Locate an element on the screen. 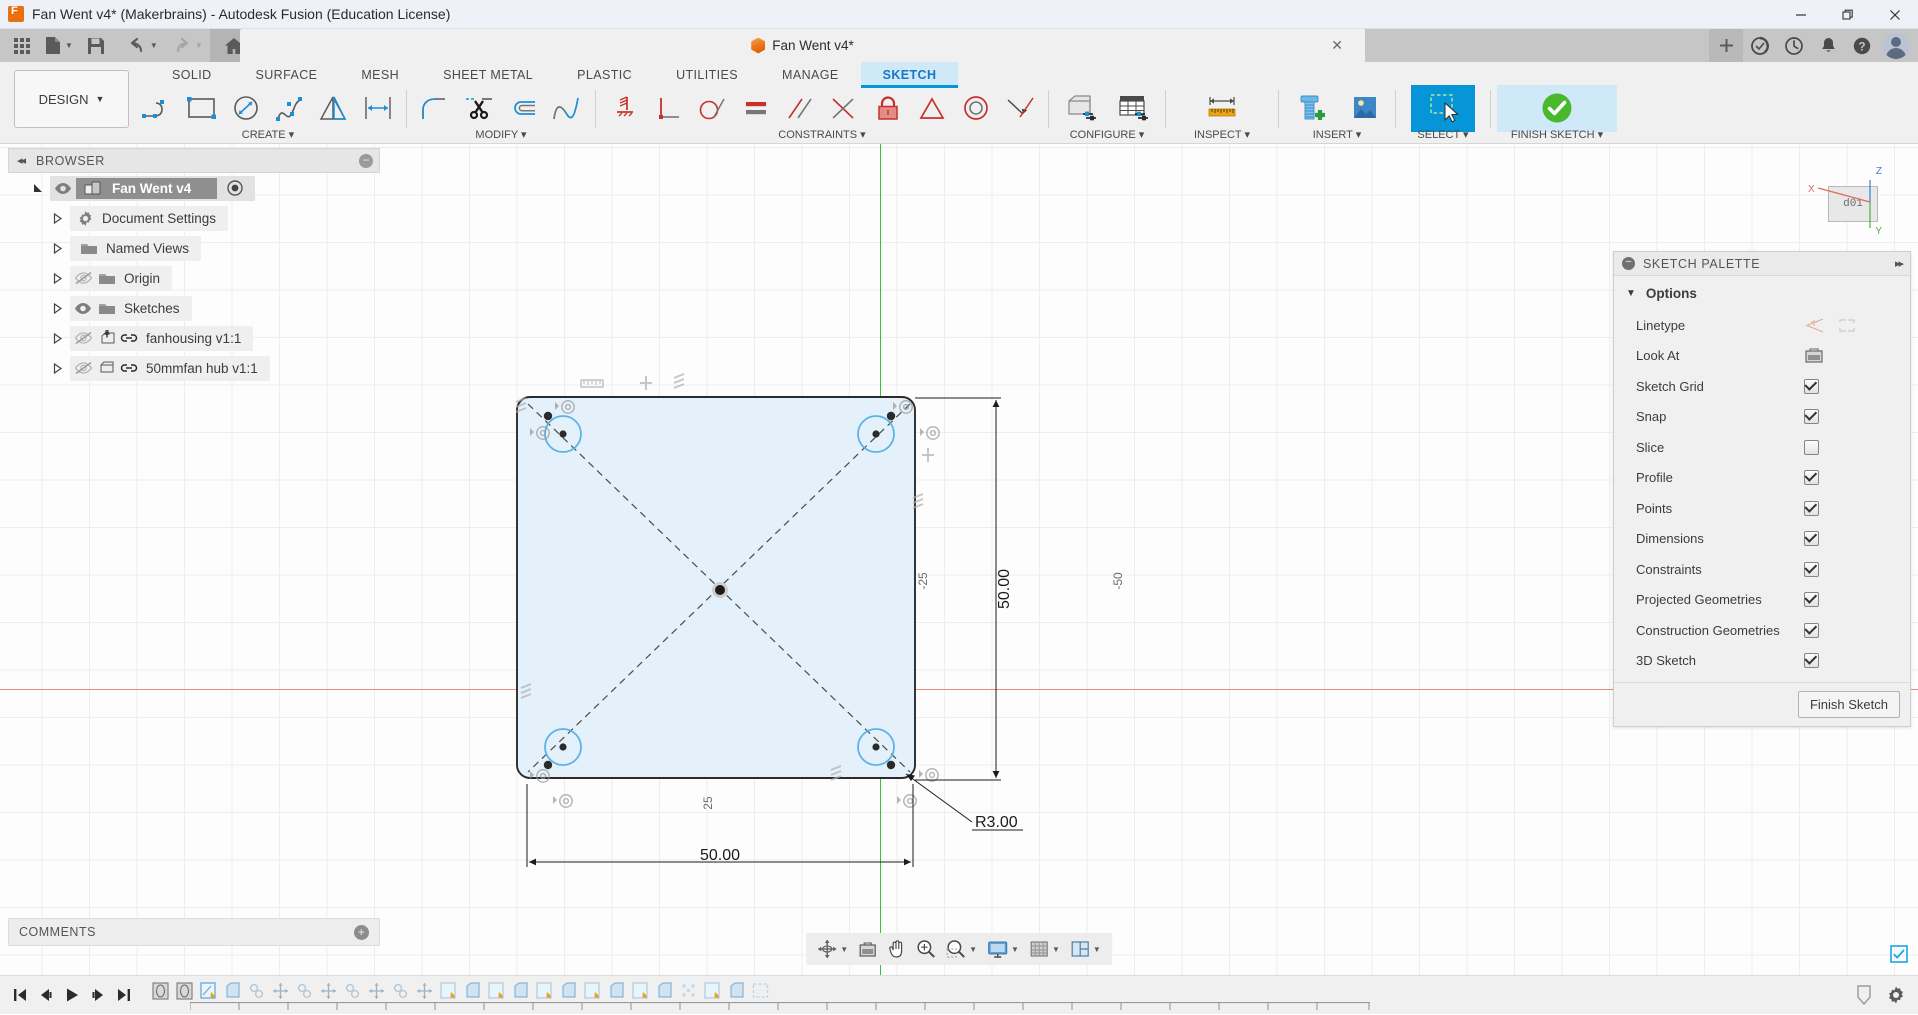 Image resolution: width=1918 pixels, height=1015 pixels. fillet-icon is located at coordinates (435, 108).